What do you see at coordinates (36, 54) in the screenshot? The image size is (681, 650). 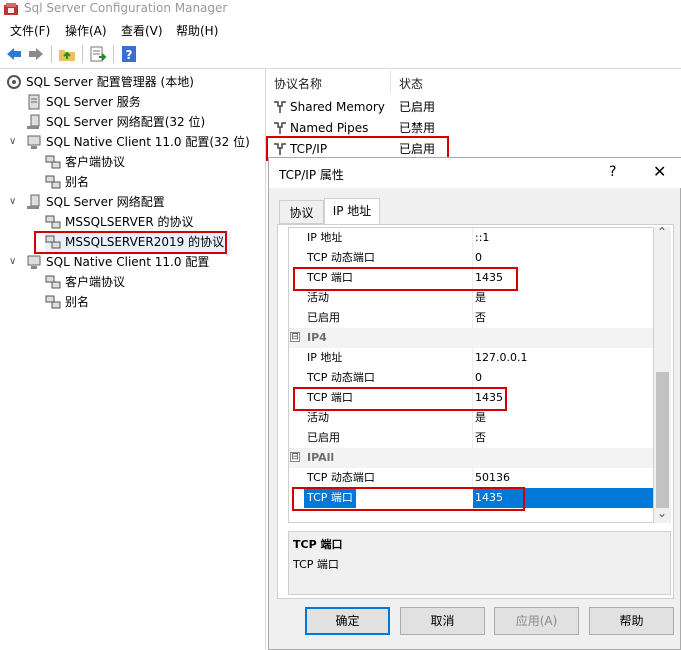 I see `forward-arrow-icon` at bounding box center [36, 54].